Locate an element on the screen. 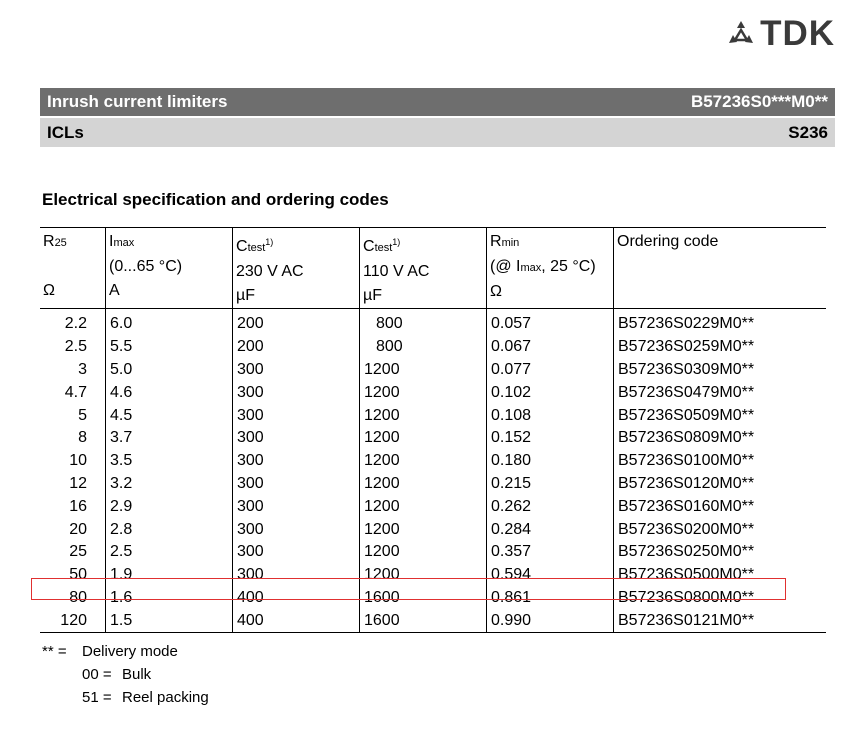  cell-rmin: 0.108 is located at coordinates (550, 415).